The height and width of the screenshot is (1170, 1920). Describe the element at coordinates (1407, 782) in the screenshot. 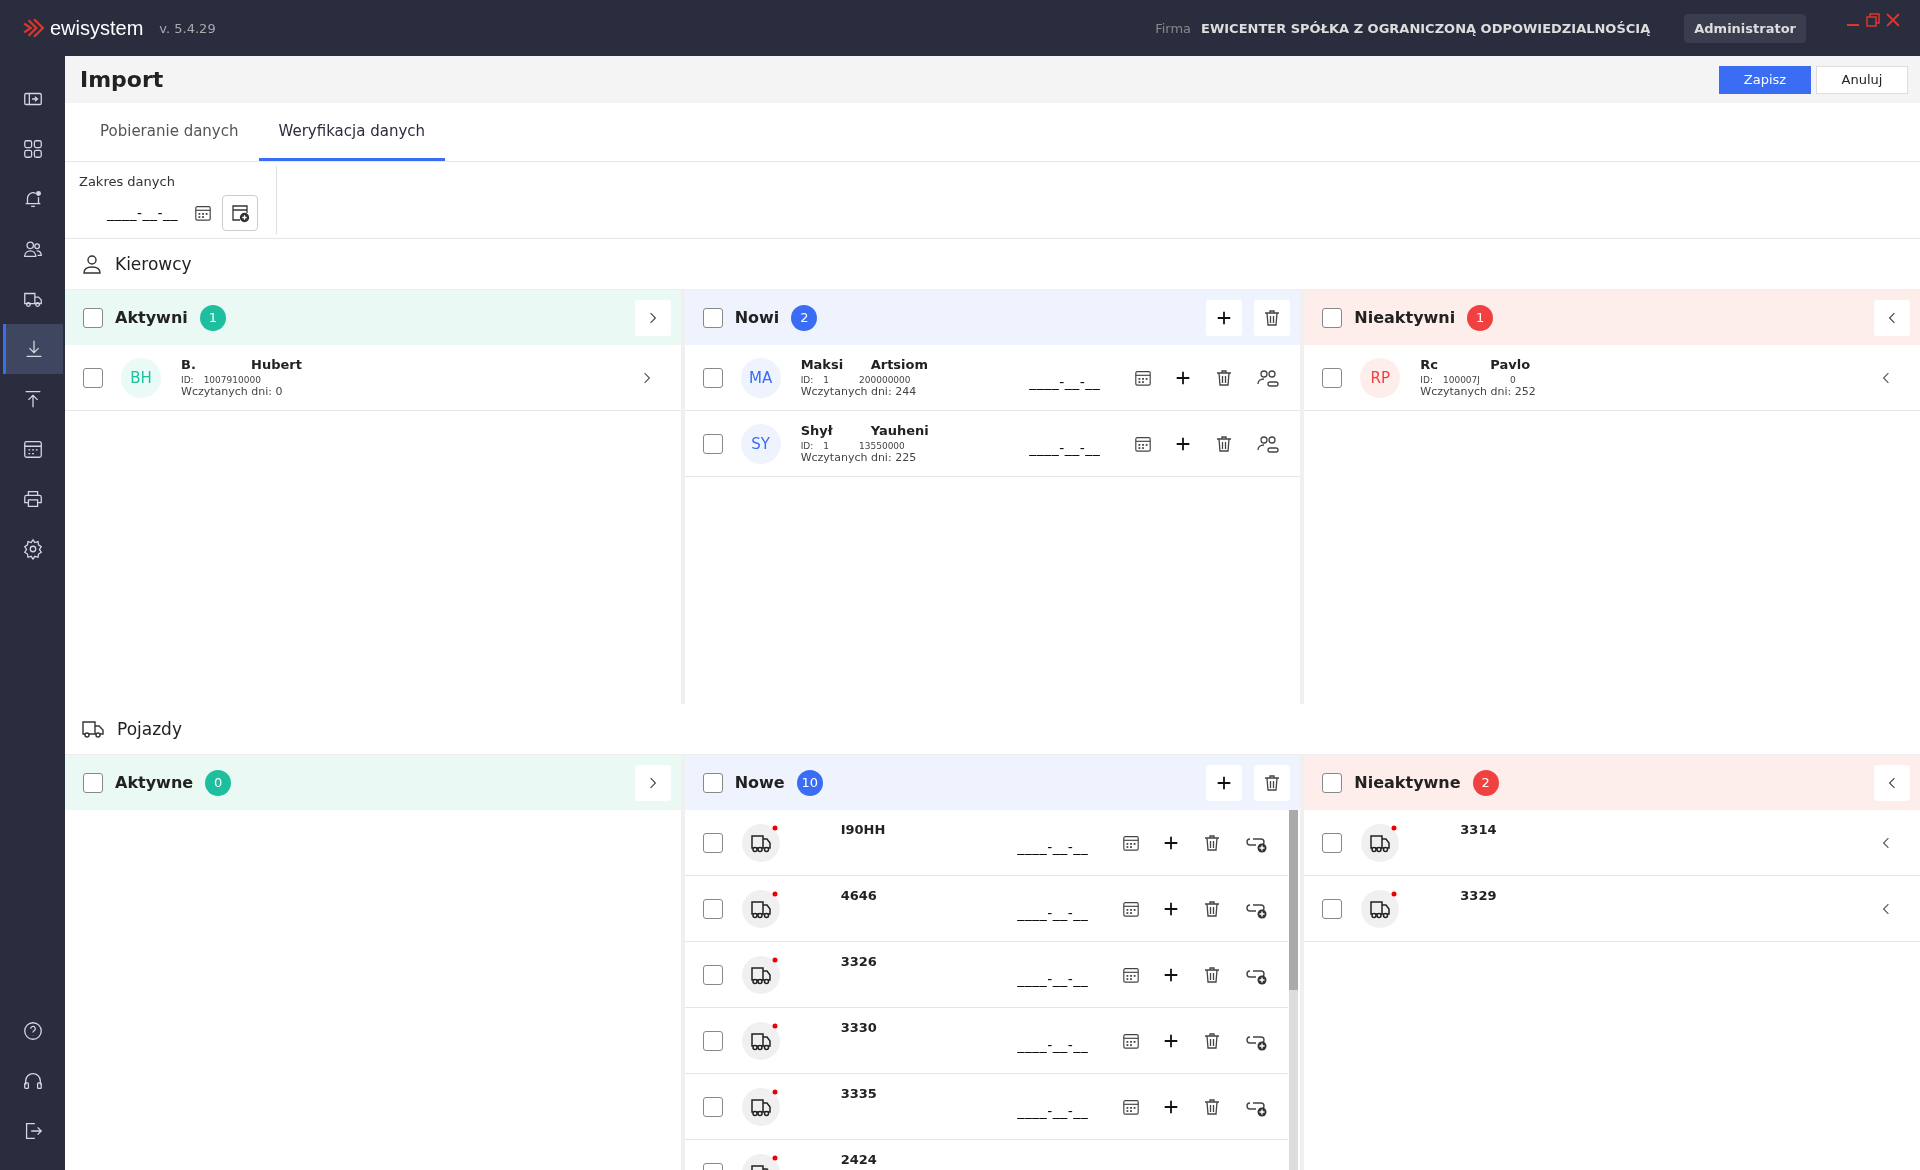

I see `column-title: Nieaktywne` at that location.